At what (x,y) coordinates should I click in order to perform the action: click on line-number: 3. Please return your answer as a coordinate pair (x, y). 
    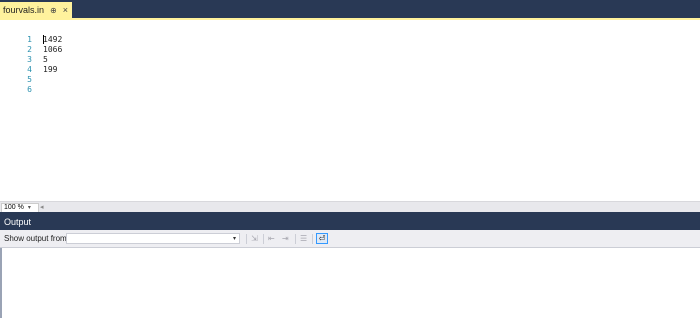
    Looking at the image, I should click on (29, 59).